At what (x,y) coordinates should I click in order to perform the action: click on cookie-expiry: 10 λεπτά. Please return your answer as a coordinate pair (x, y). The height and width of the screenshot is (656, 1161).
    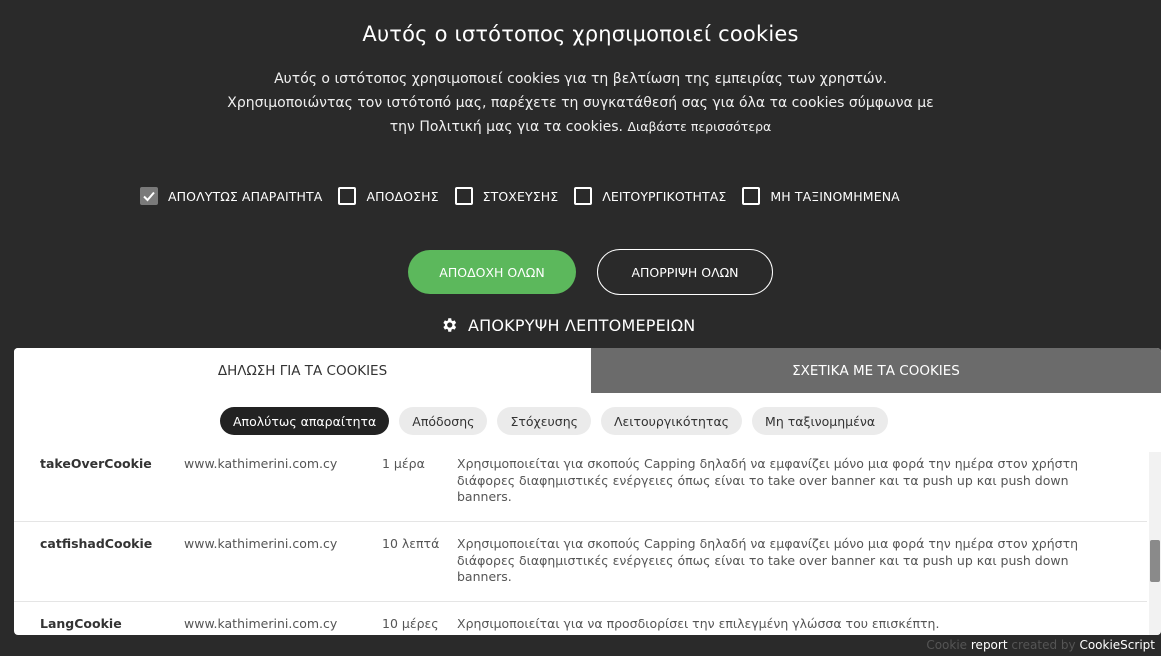
    Looking at the image, I should click on (411, 543).